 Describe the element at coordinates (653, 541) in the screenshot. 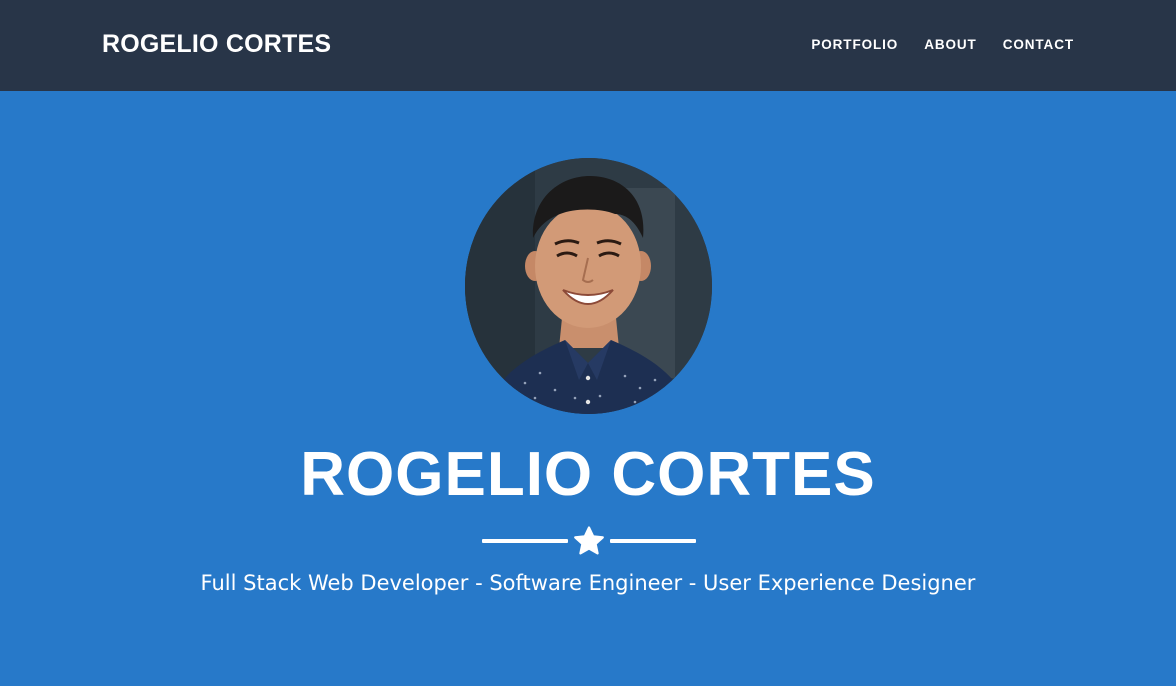

I see `divider-line-right` at that location.